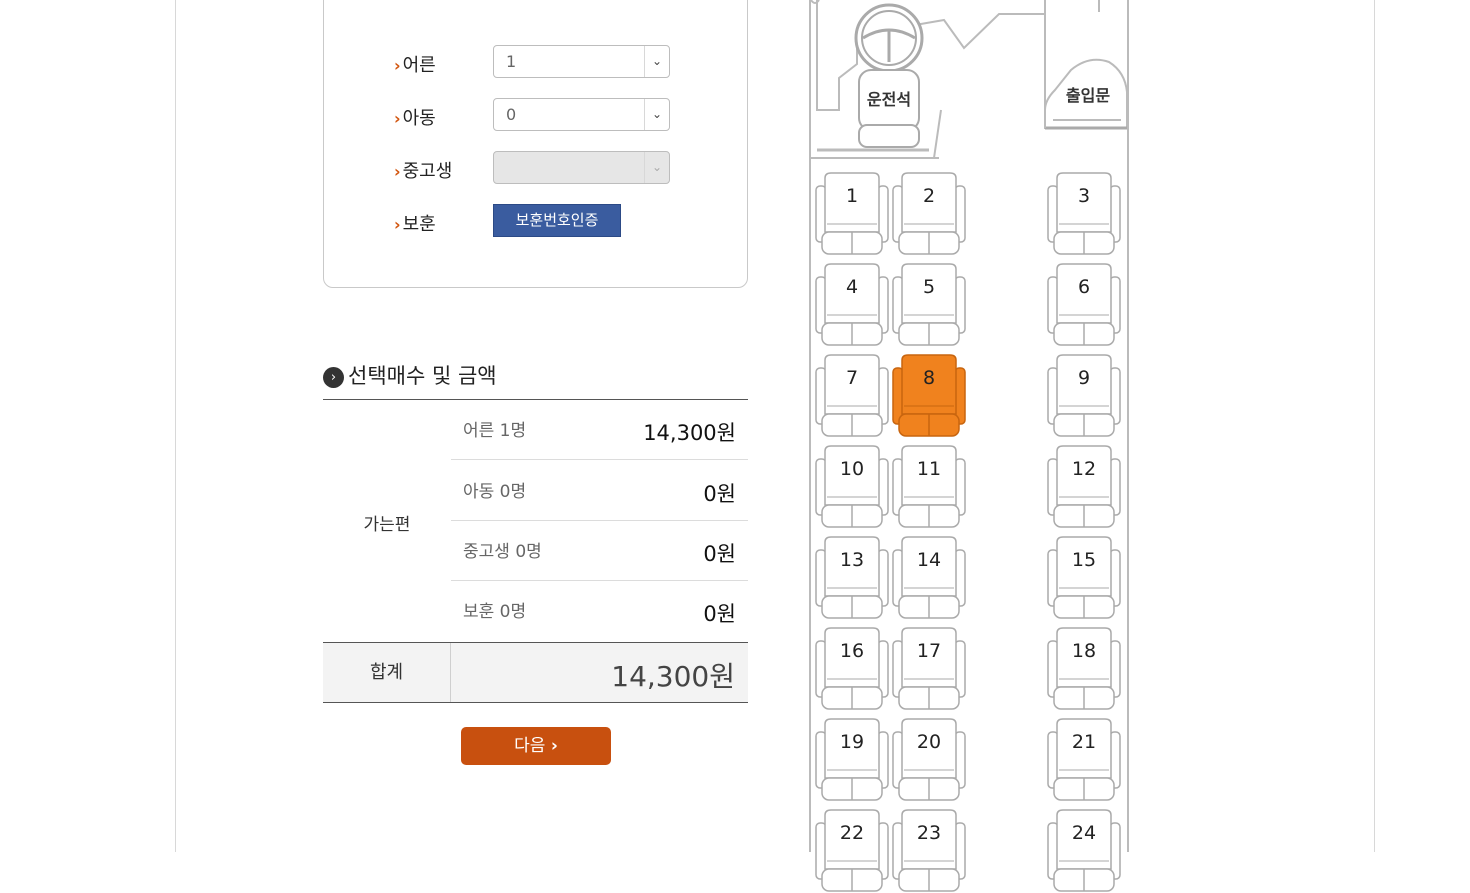 This screenshot has width=1470, height=893. Describe the element at coordinates (689, 433) in the screenshot. I see `fare-row-amount: 14,300원` at that location.